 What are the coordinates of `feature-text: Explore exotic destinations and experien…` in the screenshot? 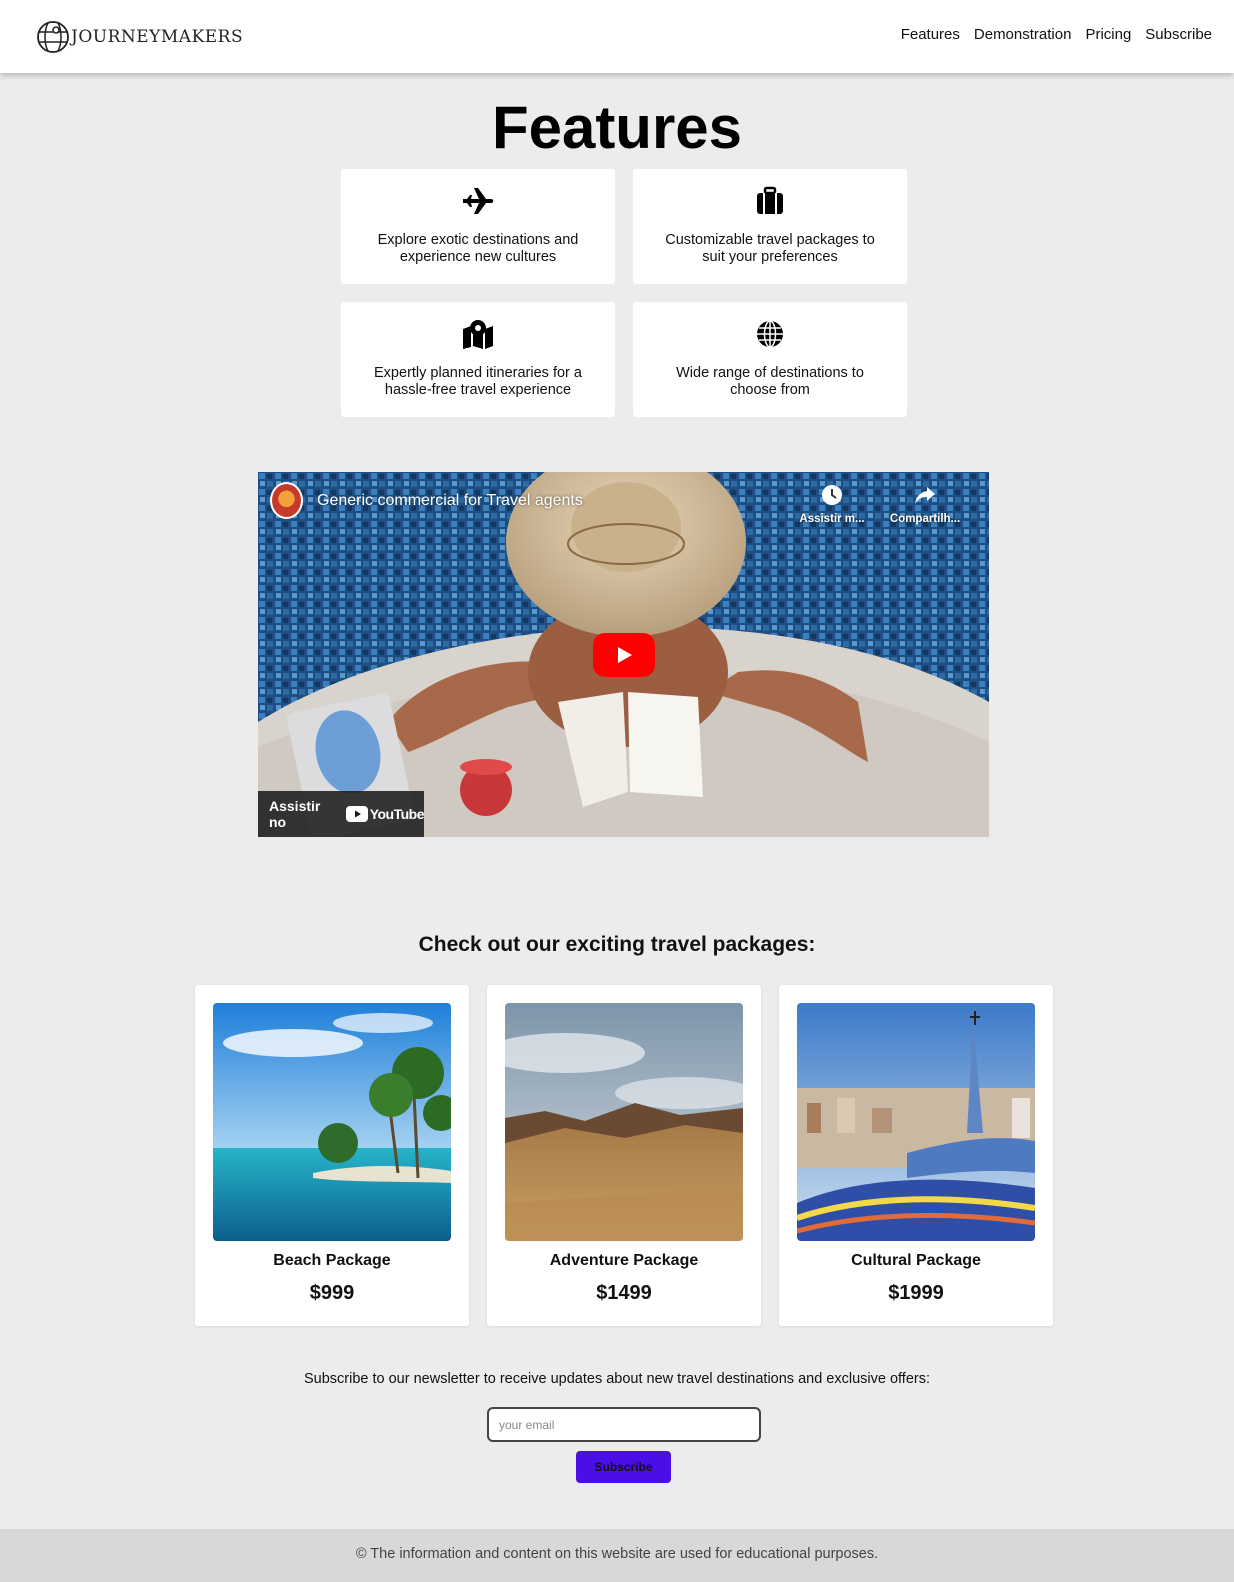 It's located at (478, 248).